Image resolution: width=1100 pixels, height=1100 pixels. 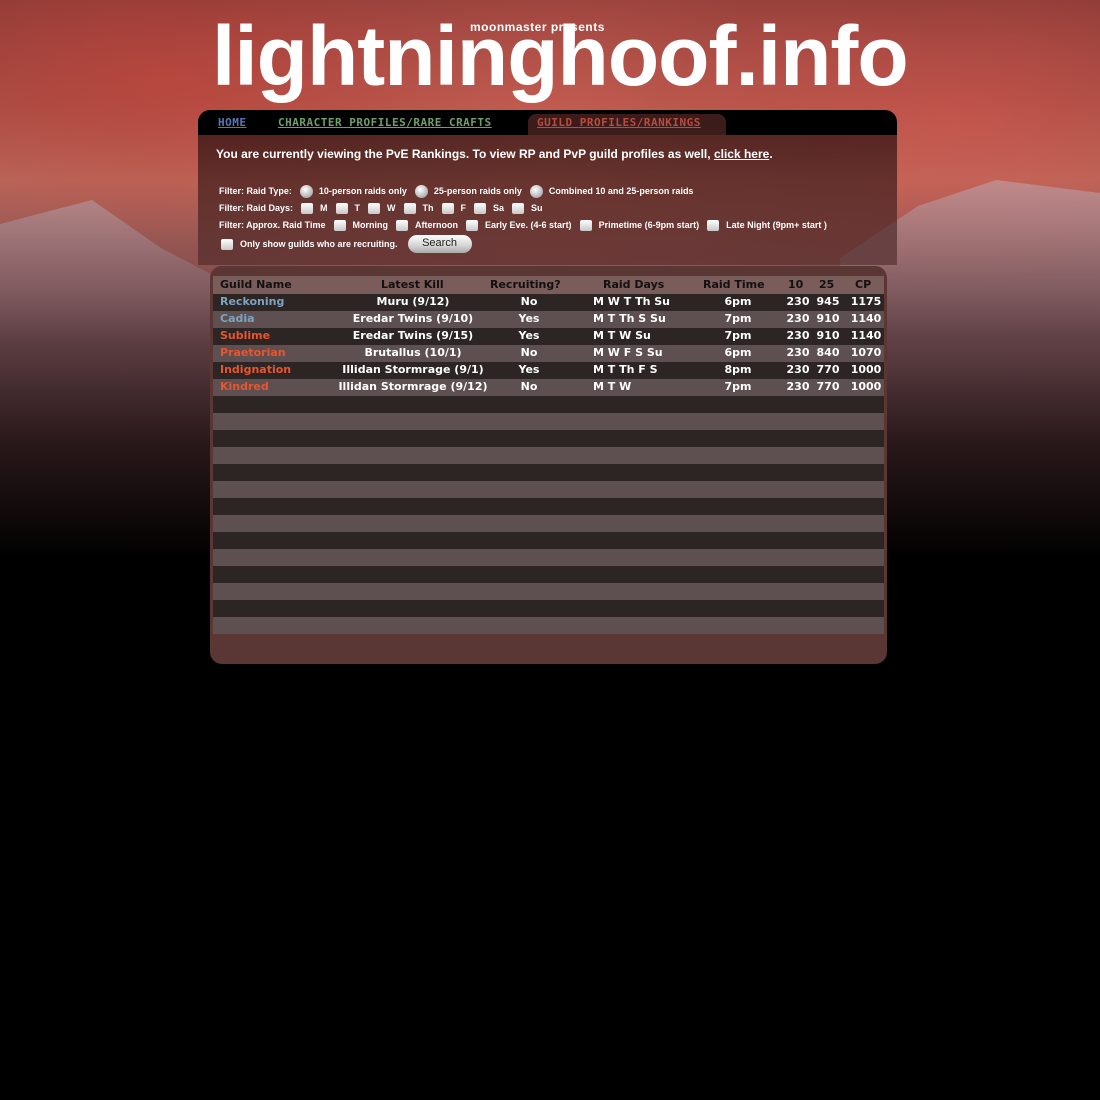 What do you see at coordinates (629, 318) in the screenshot?
I see `raid-days: M T Th S Su` at bounding box center [629, 318].